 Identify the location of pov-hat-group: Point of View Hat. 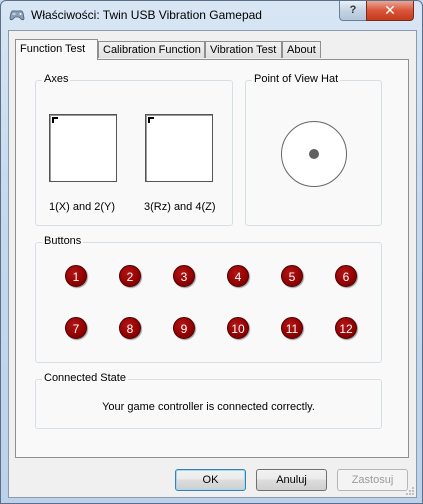
(313, 149).